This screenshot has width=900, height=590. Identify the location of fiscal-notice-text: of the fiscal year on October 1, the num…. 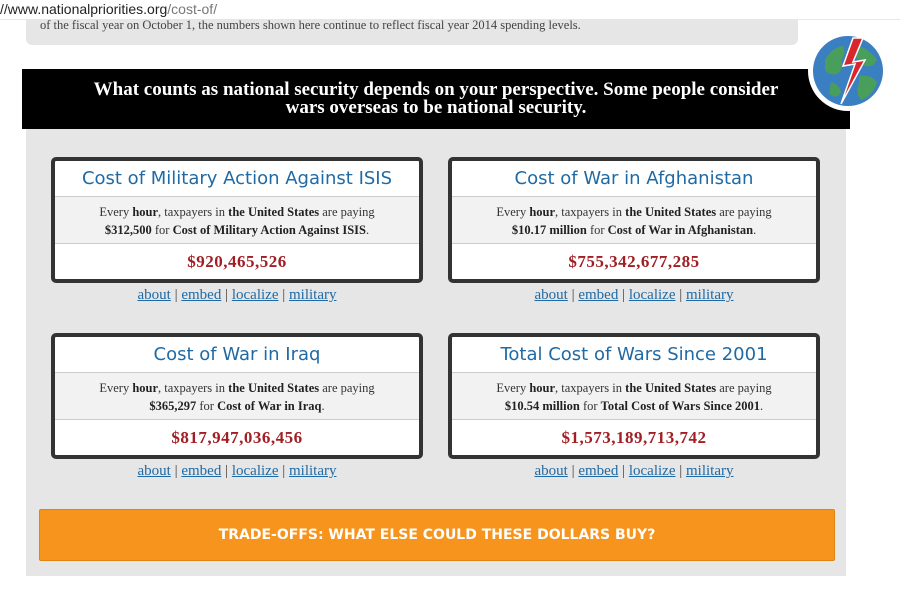
(310, 25).